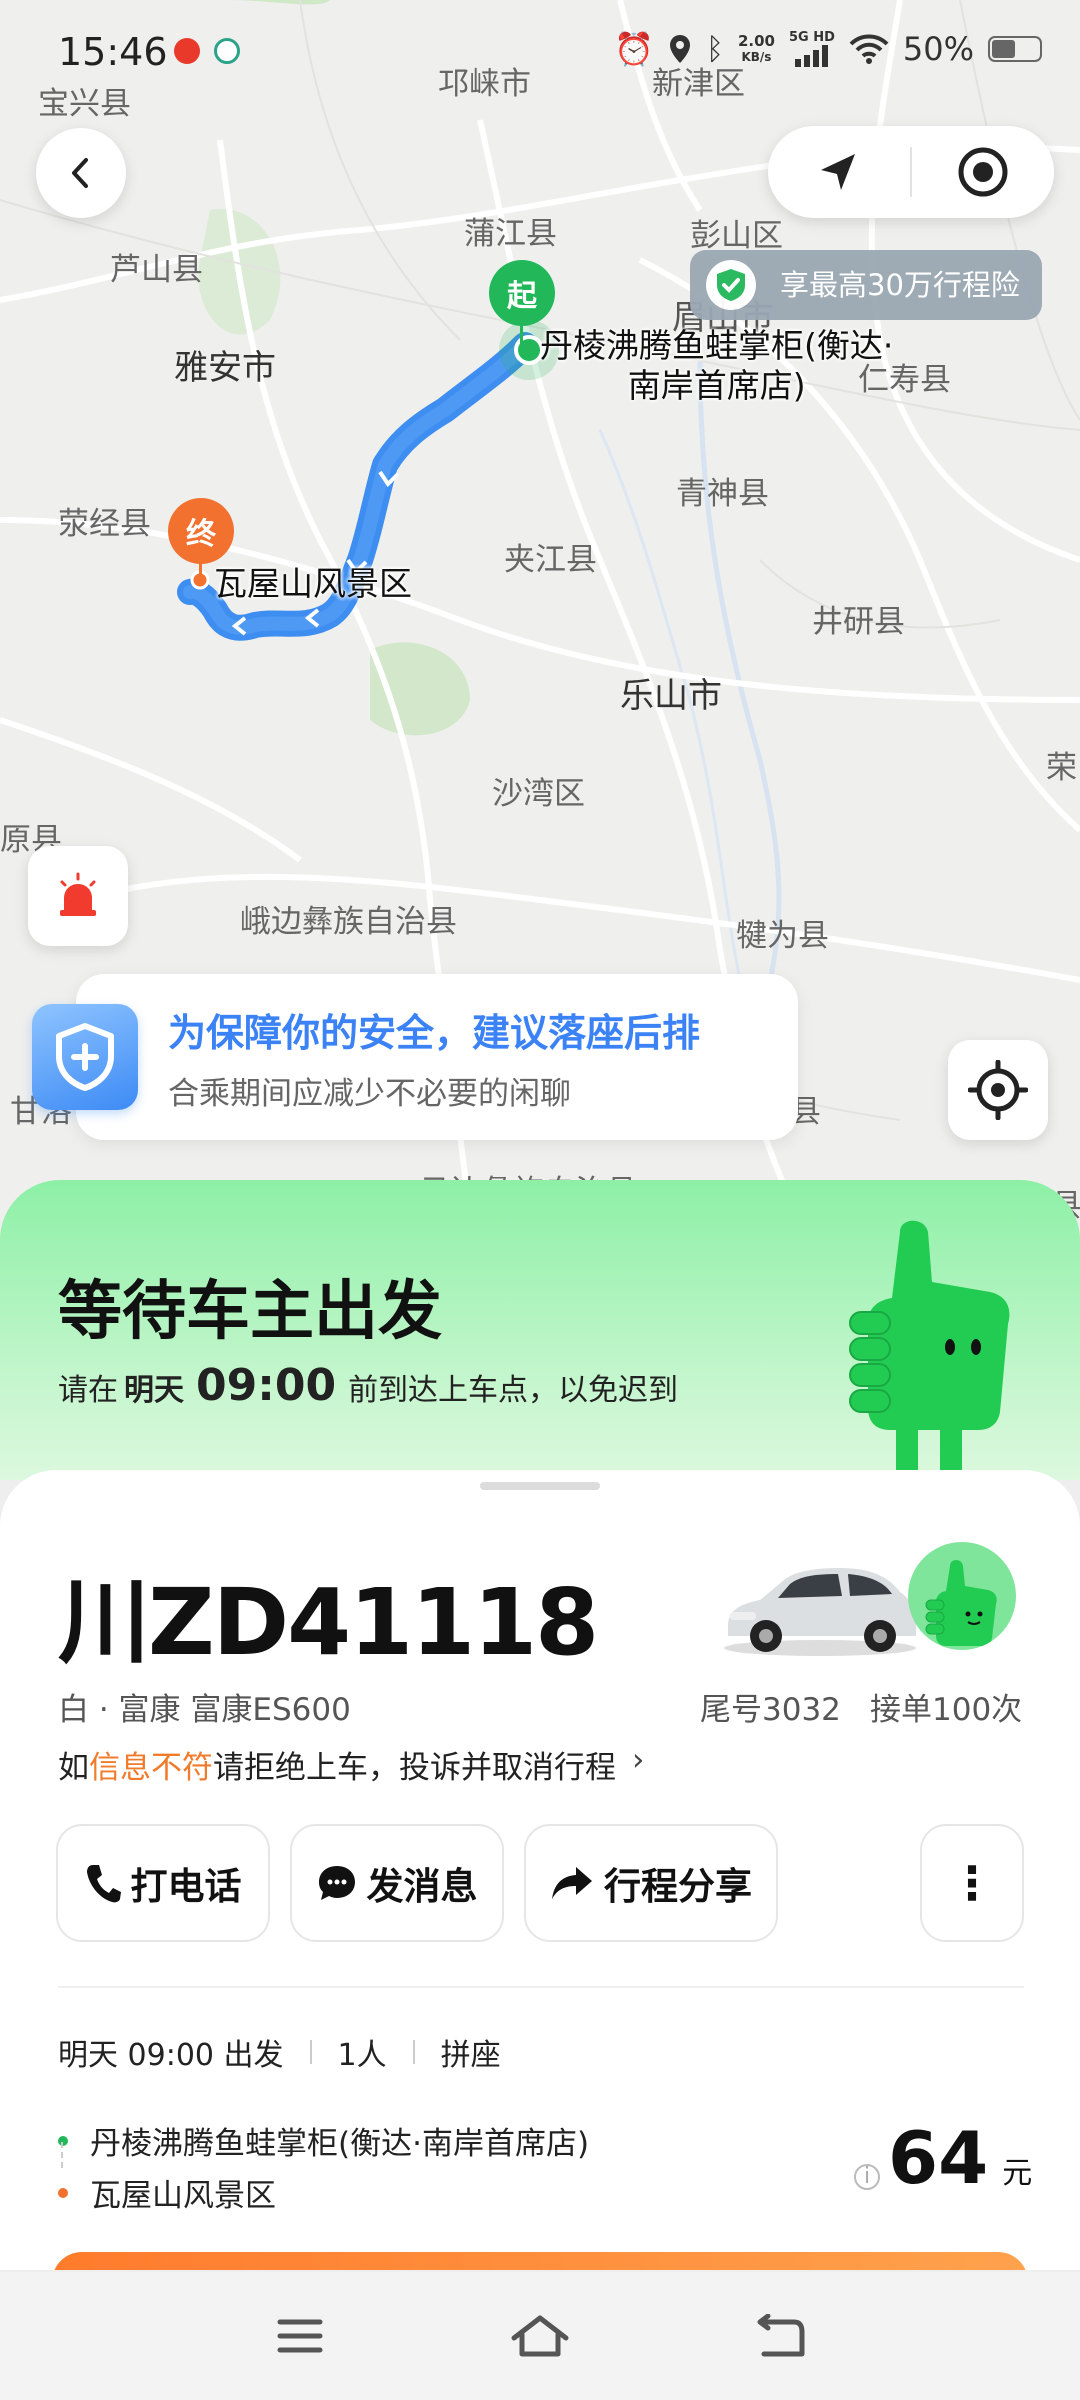 The height and width of the screenshot is (2400, 1080). Describe the element at coordinates (858, 622) in the screenshot. I see `map-place-jingyan: 井研县` at that location.